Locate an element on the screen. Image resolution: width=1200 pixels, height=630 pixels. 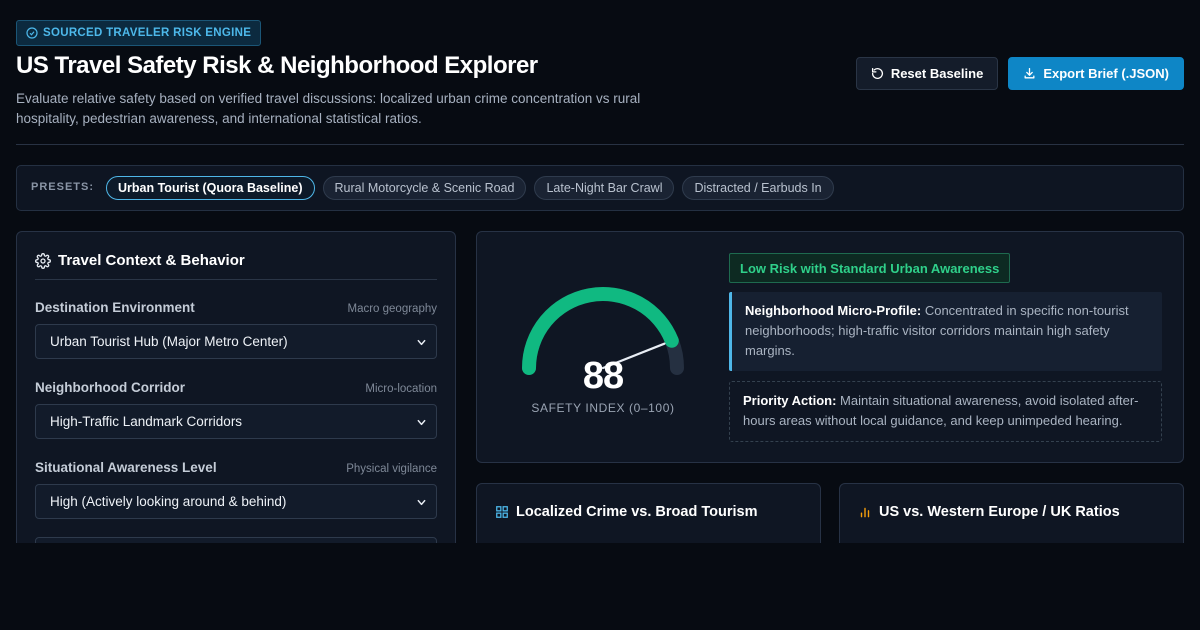
profile-title: Neighborhood Micro-Profile: is located at coordinates (833, 310).